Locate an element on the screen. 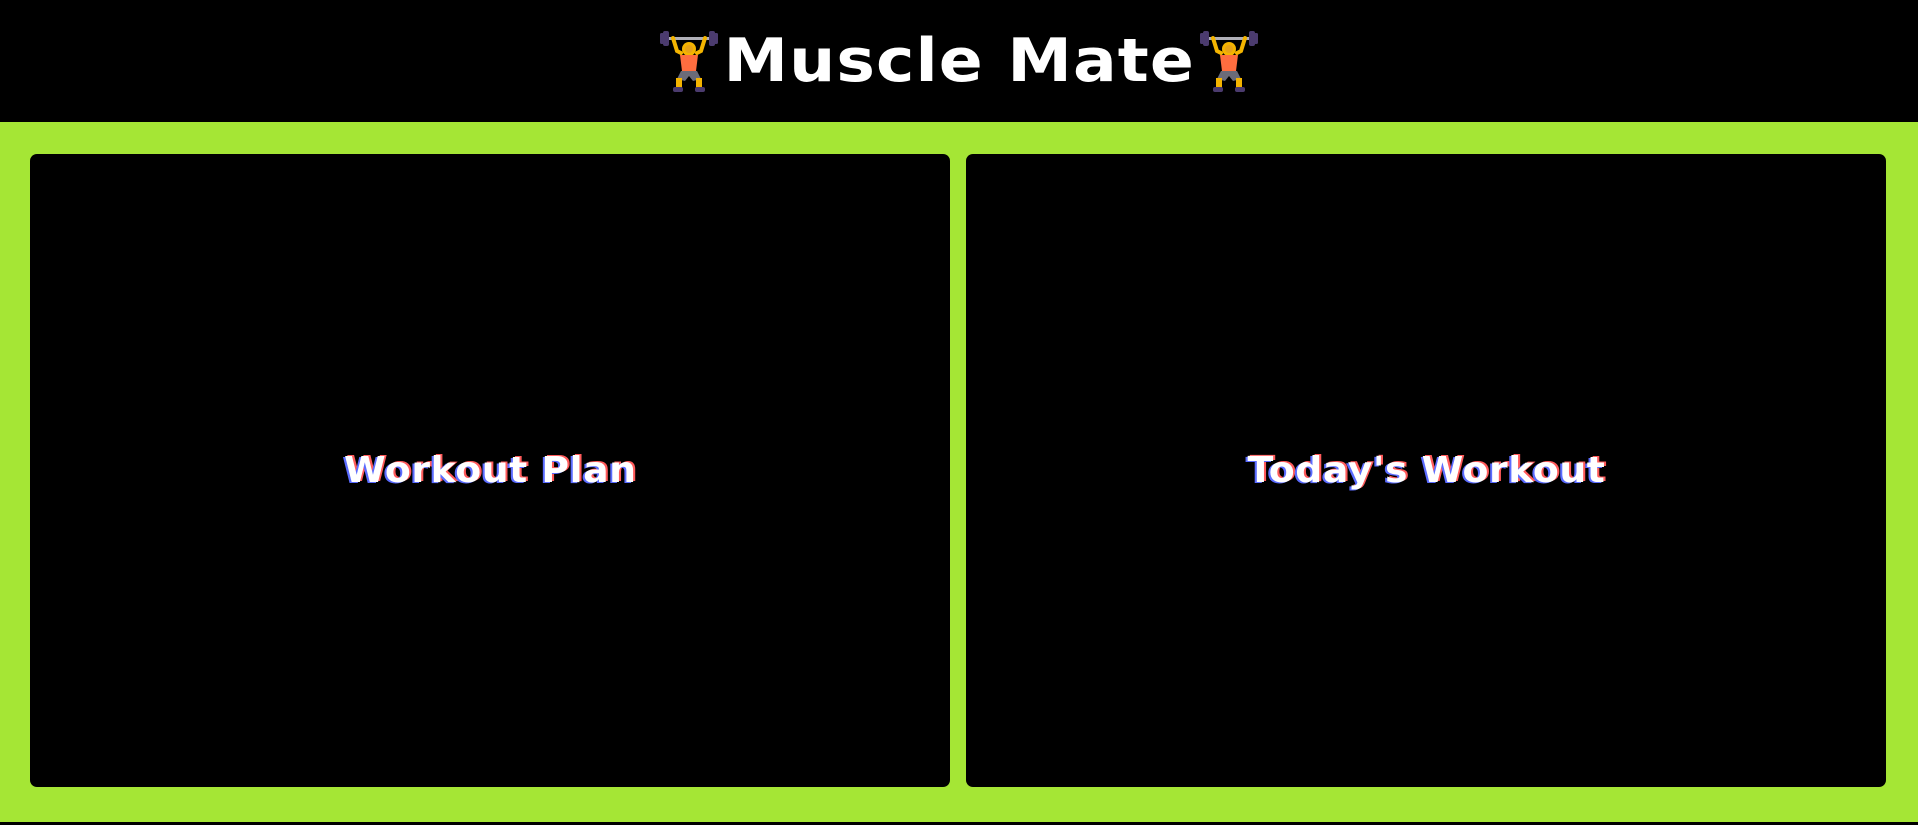 The width and height of the screenshot is (1918, 825). app-title: Muscle Mate is located at coordinates (959, 61).